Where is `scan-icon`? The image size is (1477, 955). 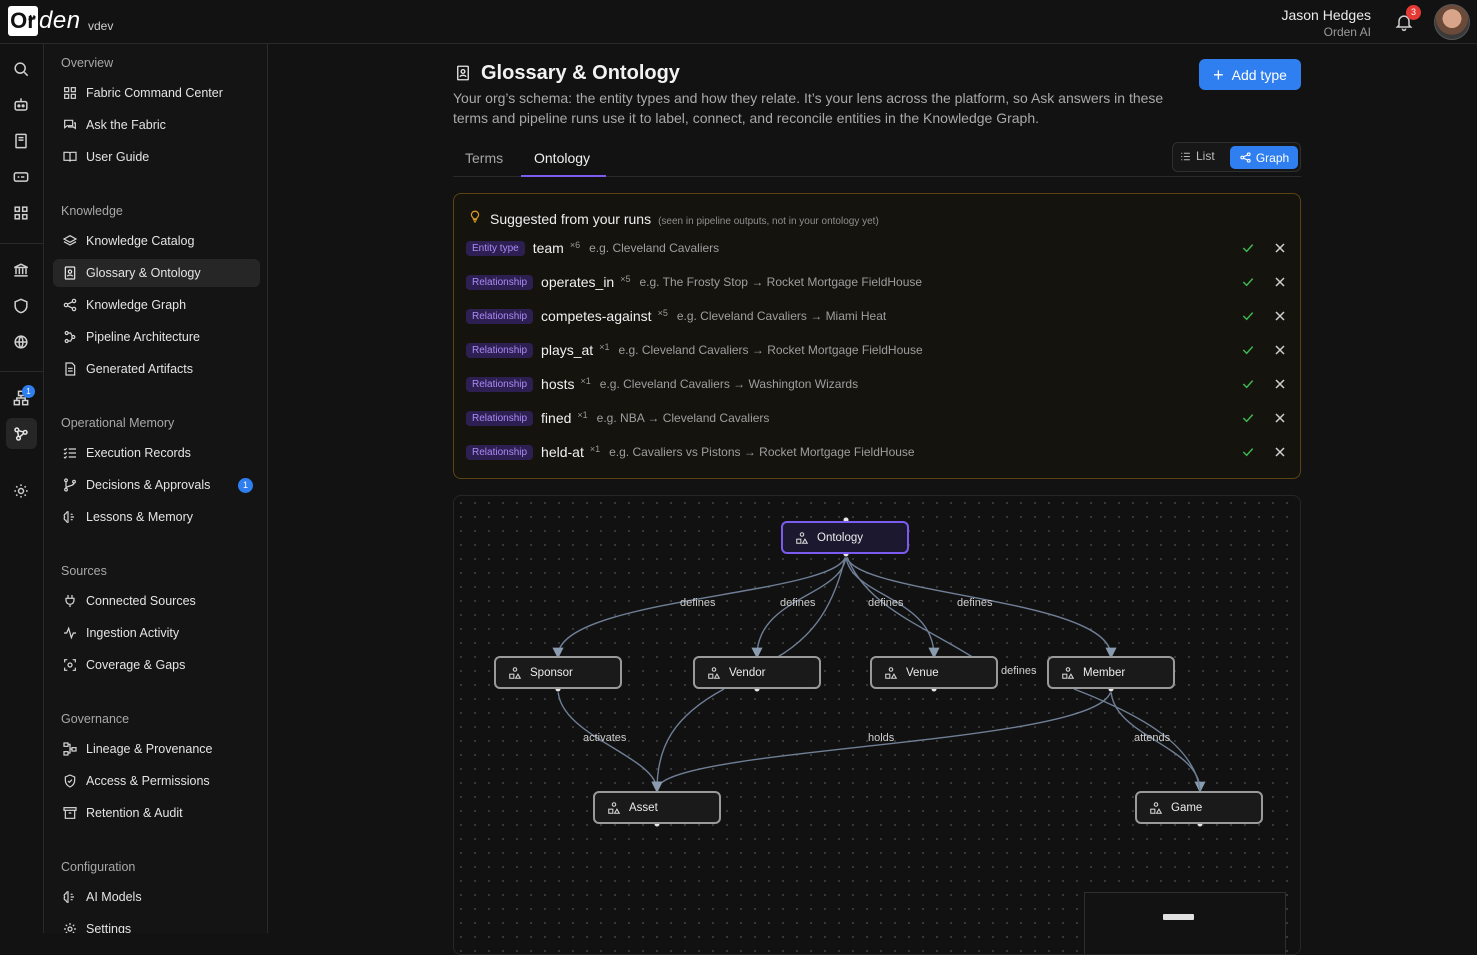 scan-icon is located at coordinates (70, 665).